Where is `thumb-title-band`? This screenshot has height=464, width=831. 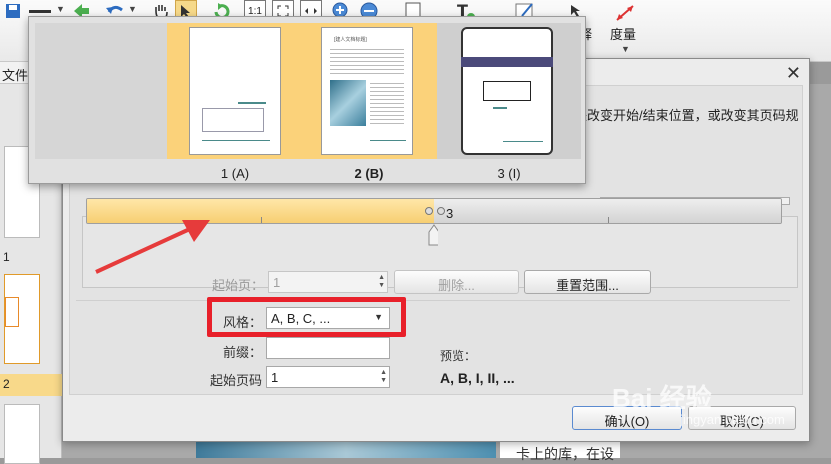 thumb-title-band is located at coordinates (507, 62).